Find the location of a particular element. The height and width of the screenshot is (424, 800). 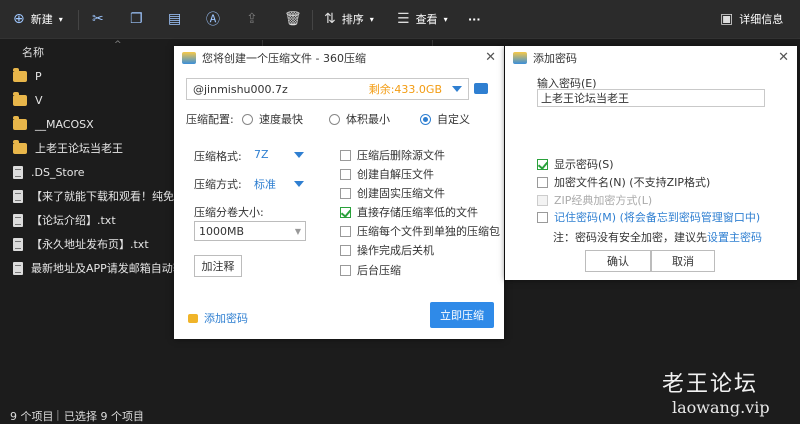

compress-now-button: 立即压缩 is located at coordinates (462, 315).